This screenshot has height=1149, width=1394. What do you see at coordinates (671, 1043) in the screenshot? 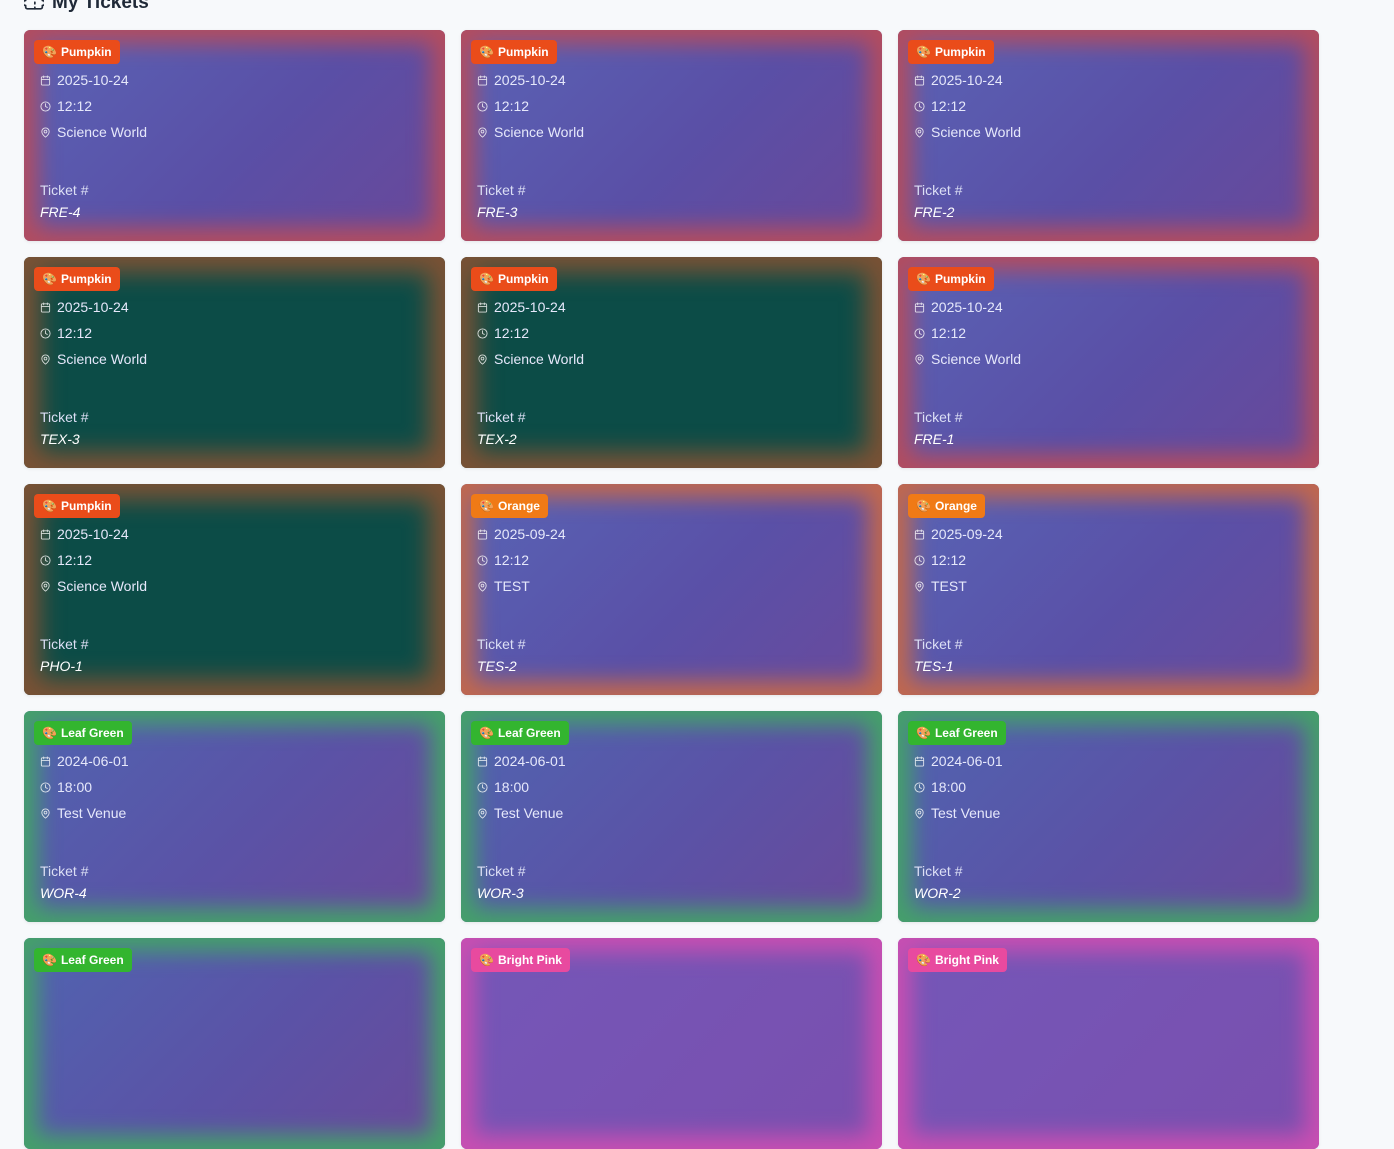
I see `ticket-card: 🎨 Bright Pink Ticket #` at bounding box center [671, 1043].